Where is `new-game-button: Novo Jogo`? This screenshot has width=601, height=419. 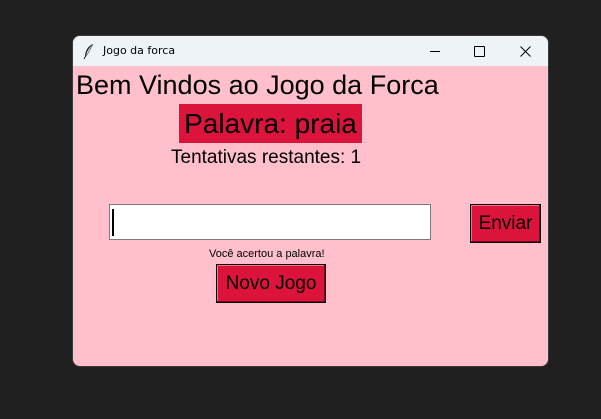 new-game-button: Novo Jogo is located at coordinates (271, 283).